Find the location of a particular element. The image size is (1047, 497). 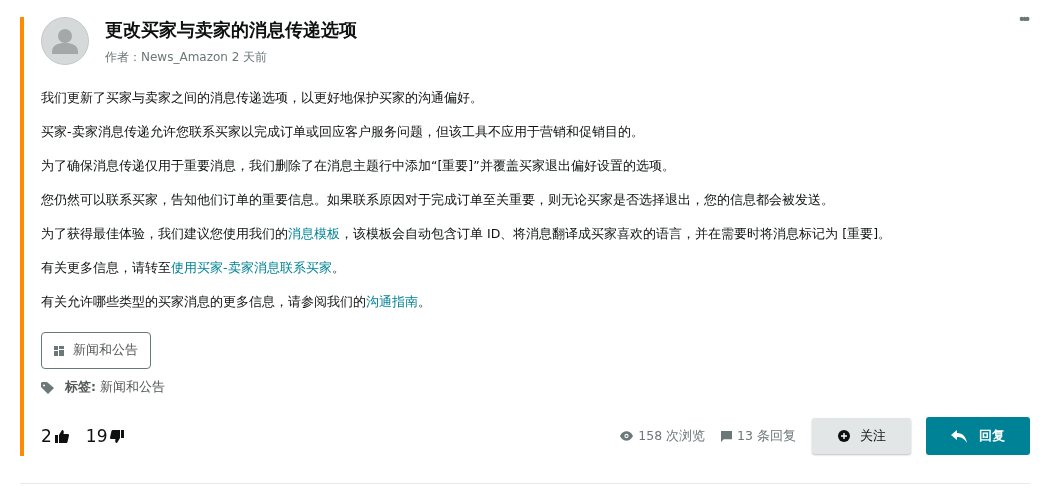

view-count: 158 次浏览 is located at coordinates (672, 436).